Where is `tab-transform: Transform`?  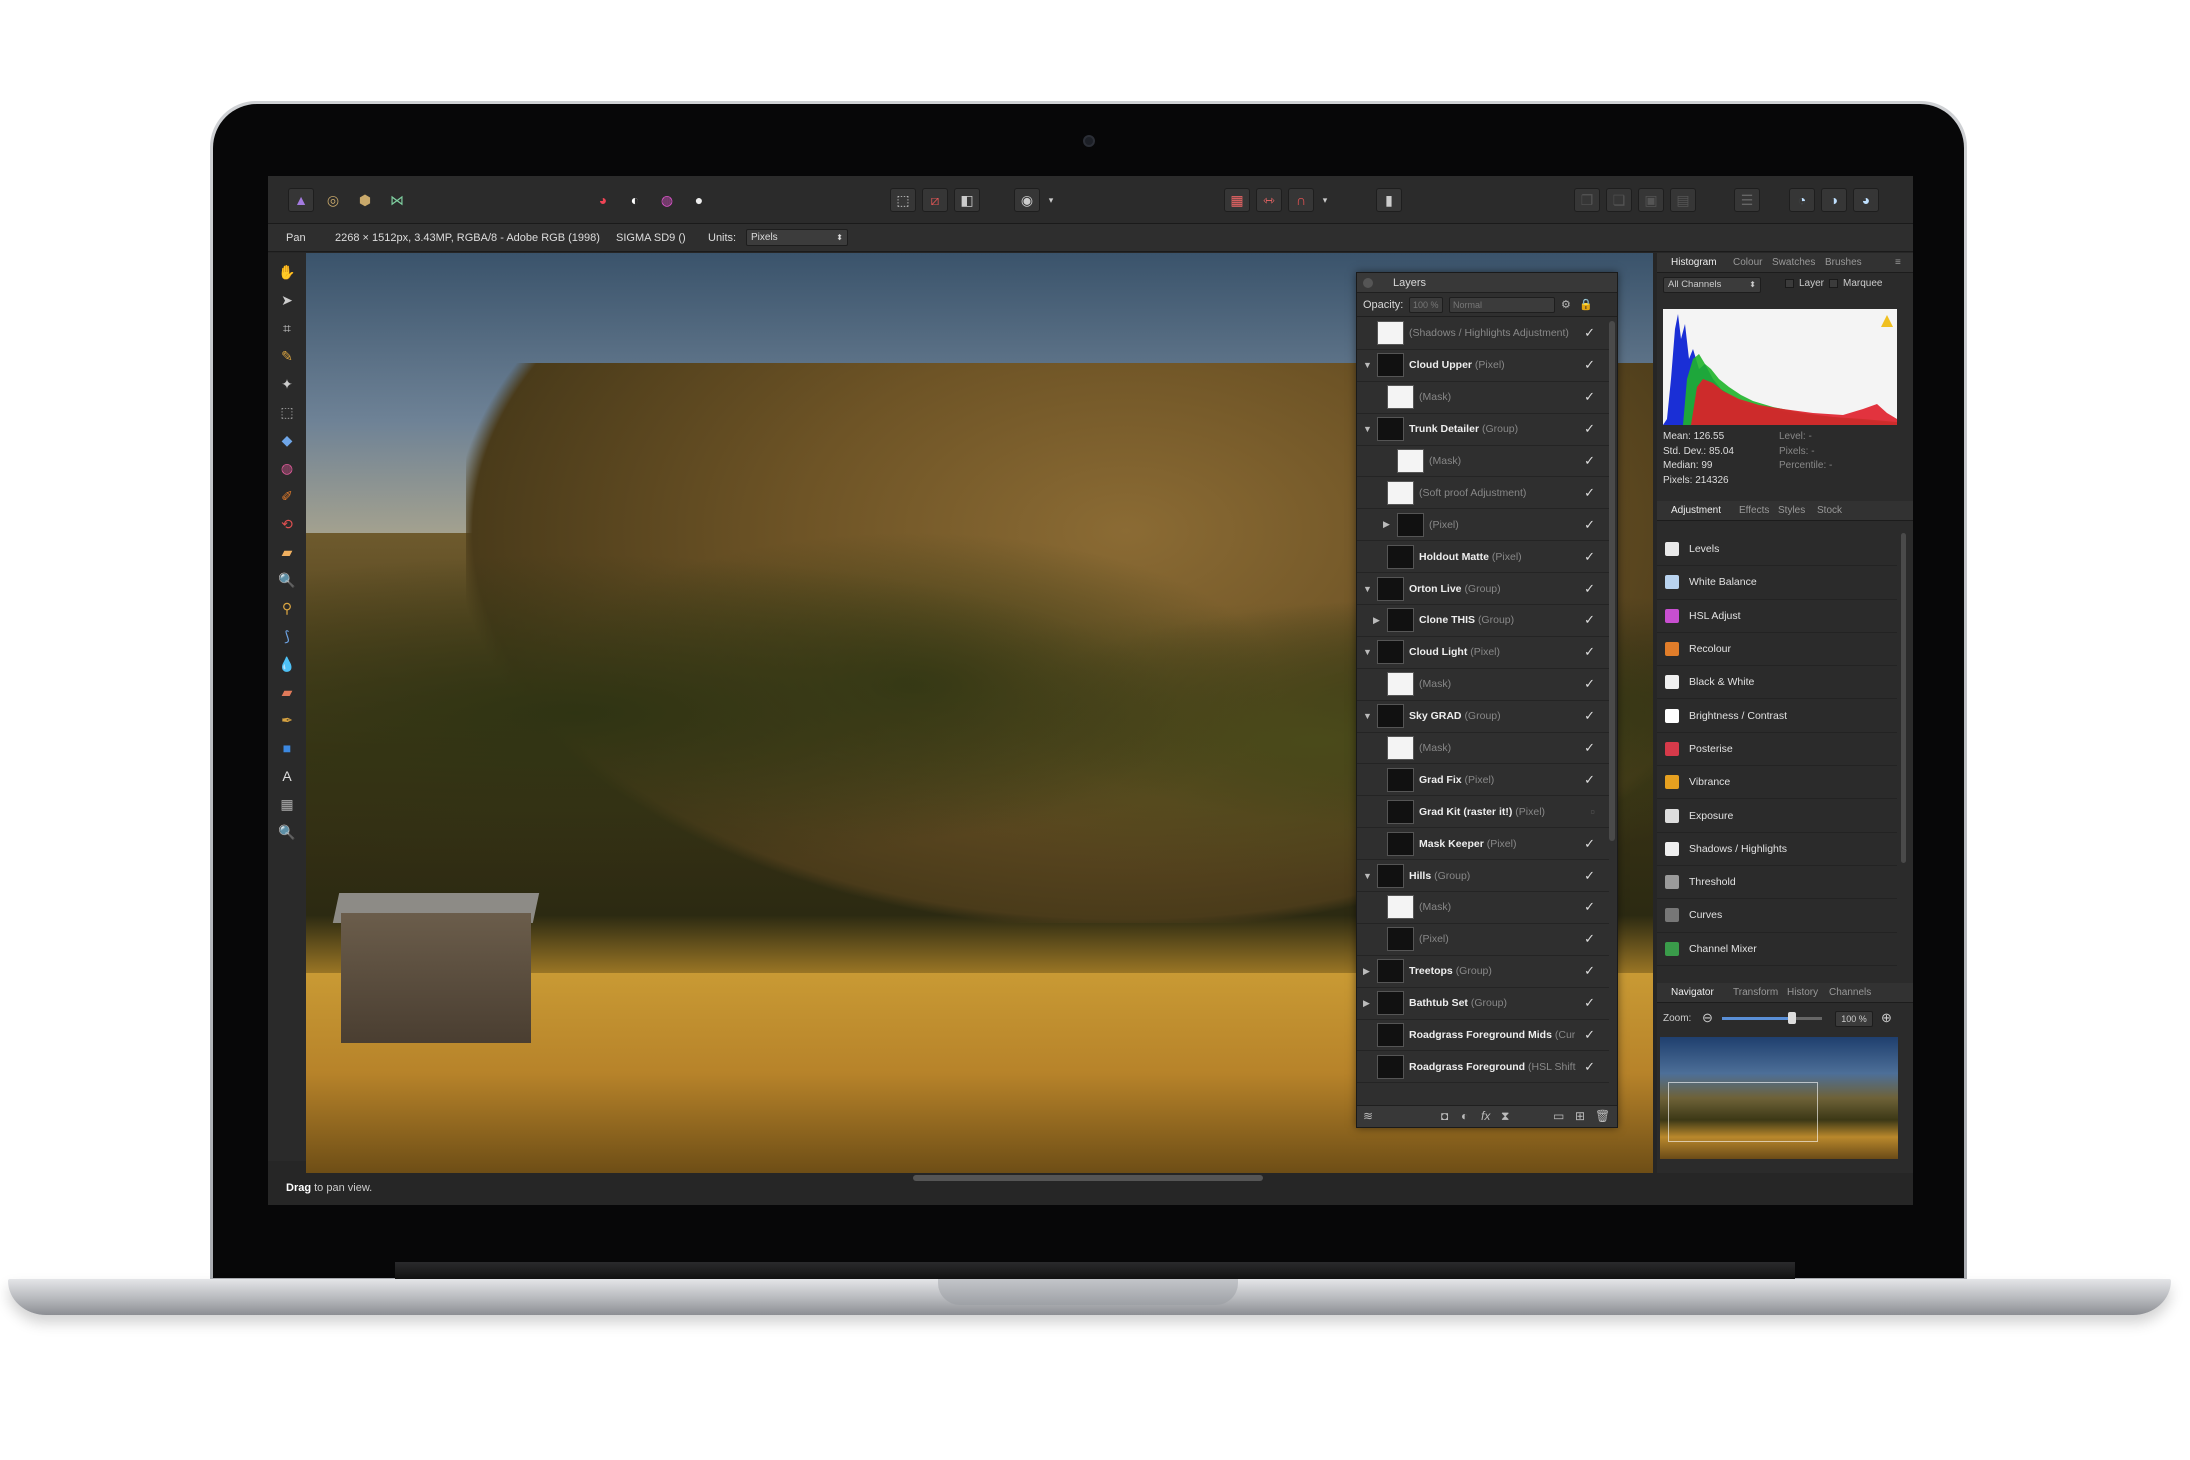 tab-transform: Transform is located at coordinates (1755, 993).